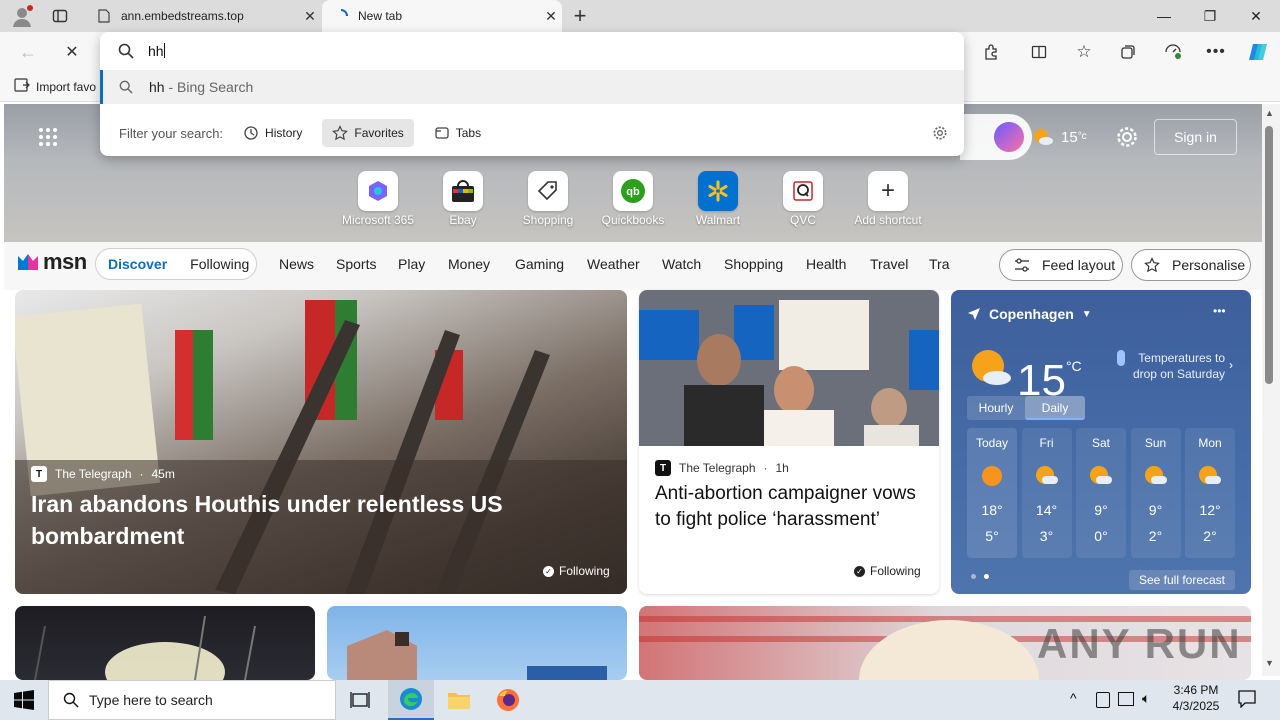  What do you see at coordinates (1029, 314) in the screenshot?
I see `location-selector: Copenhagen ▼` at bounding box center [1029, 314].